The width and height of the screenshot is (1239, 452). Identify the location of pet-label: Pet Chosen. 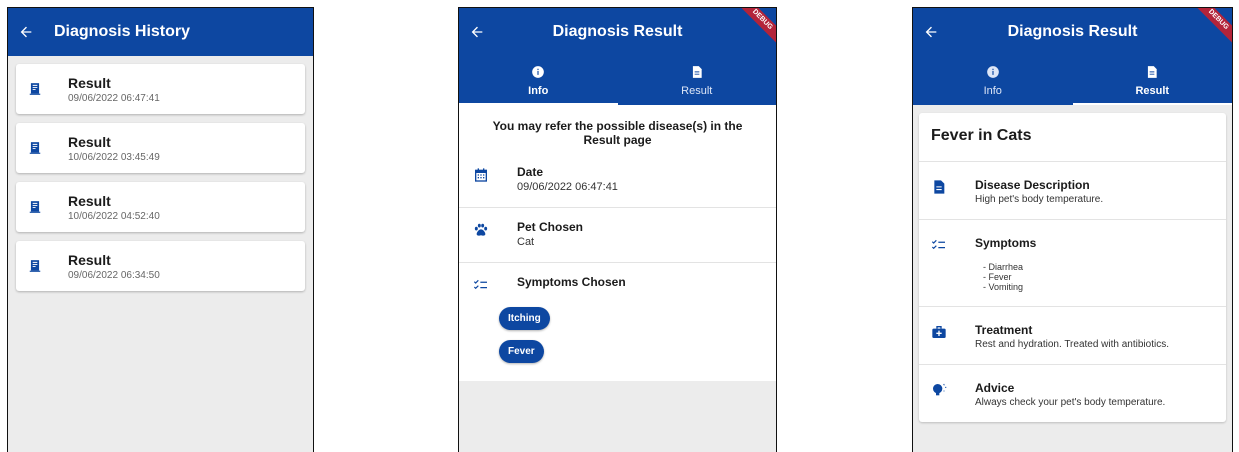
(550, 227).